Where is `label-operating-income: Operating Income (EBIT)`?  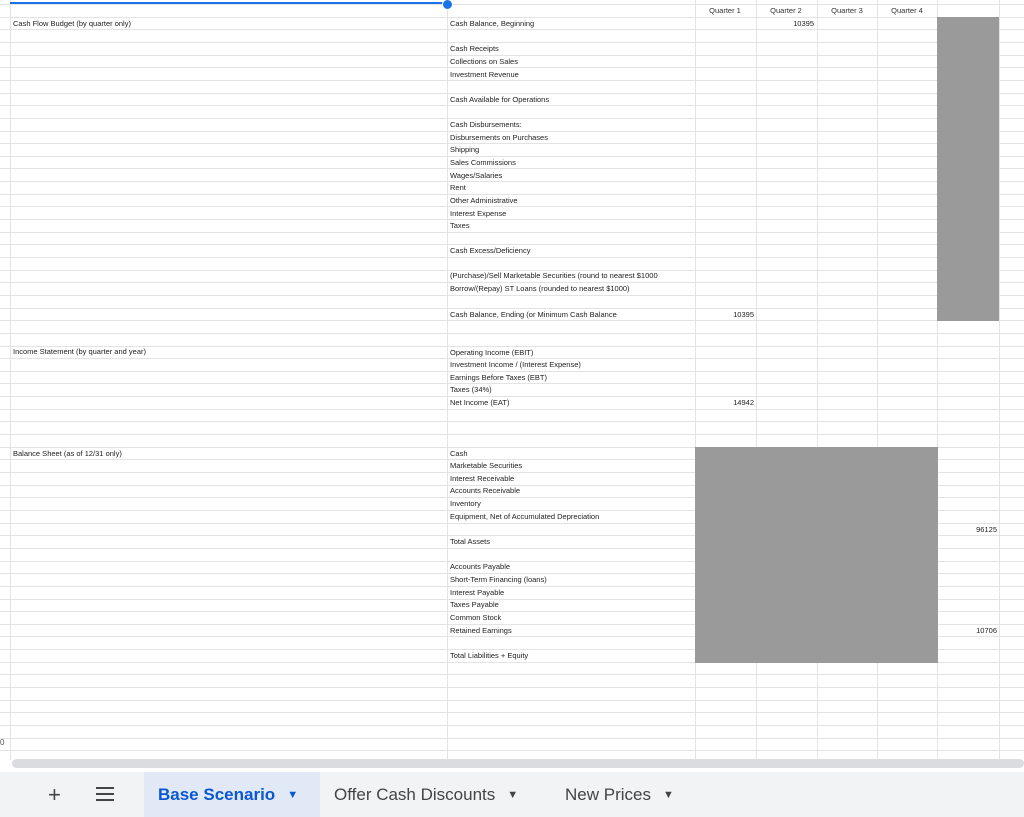
label-operating-income: Operating Income (EBIT) is located at coordinates (492, 352).